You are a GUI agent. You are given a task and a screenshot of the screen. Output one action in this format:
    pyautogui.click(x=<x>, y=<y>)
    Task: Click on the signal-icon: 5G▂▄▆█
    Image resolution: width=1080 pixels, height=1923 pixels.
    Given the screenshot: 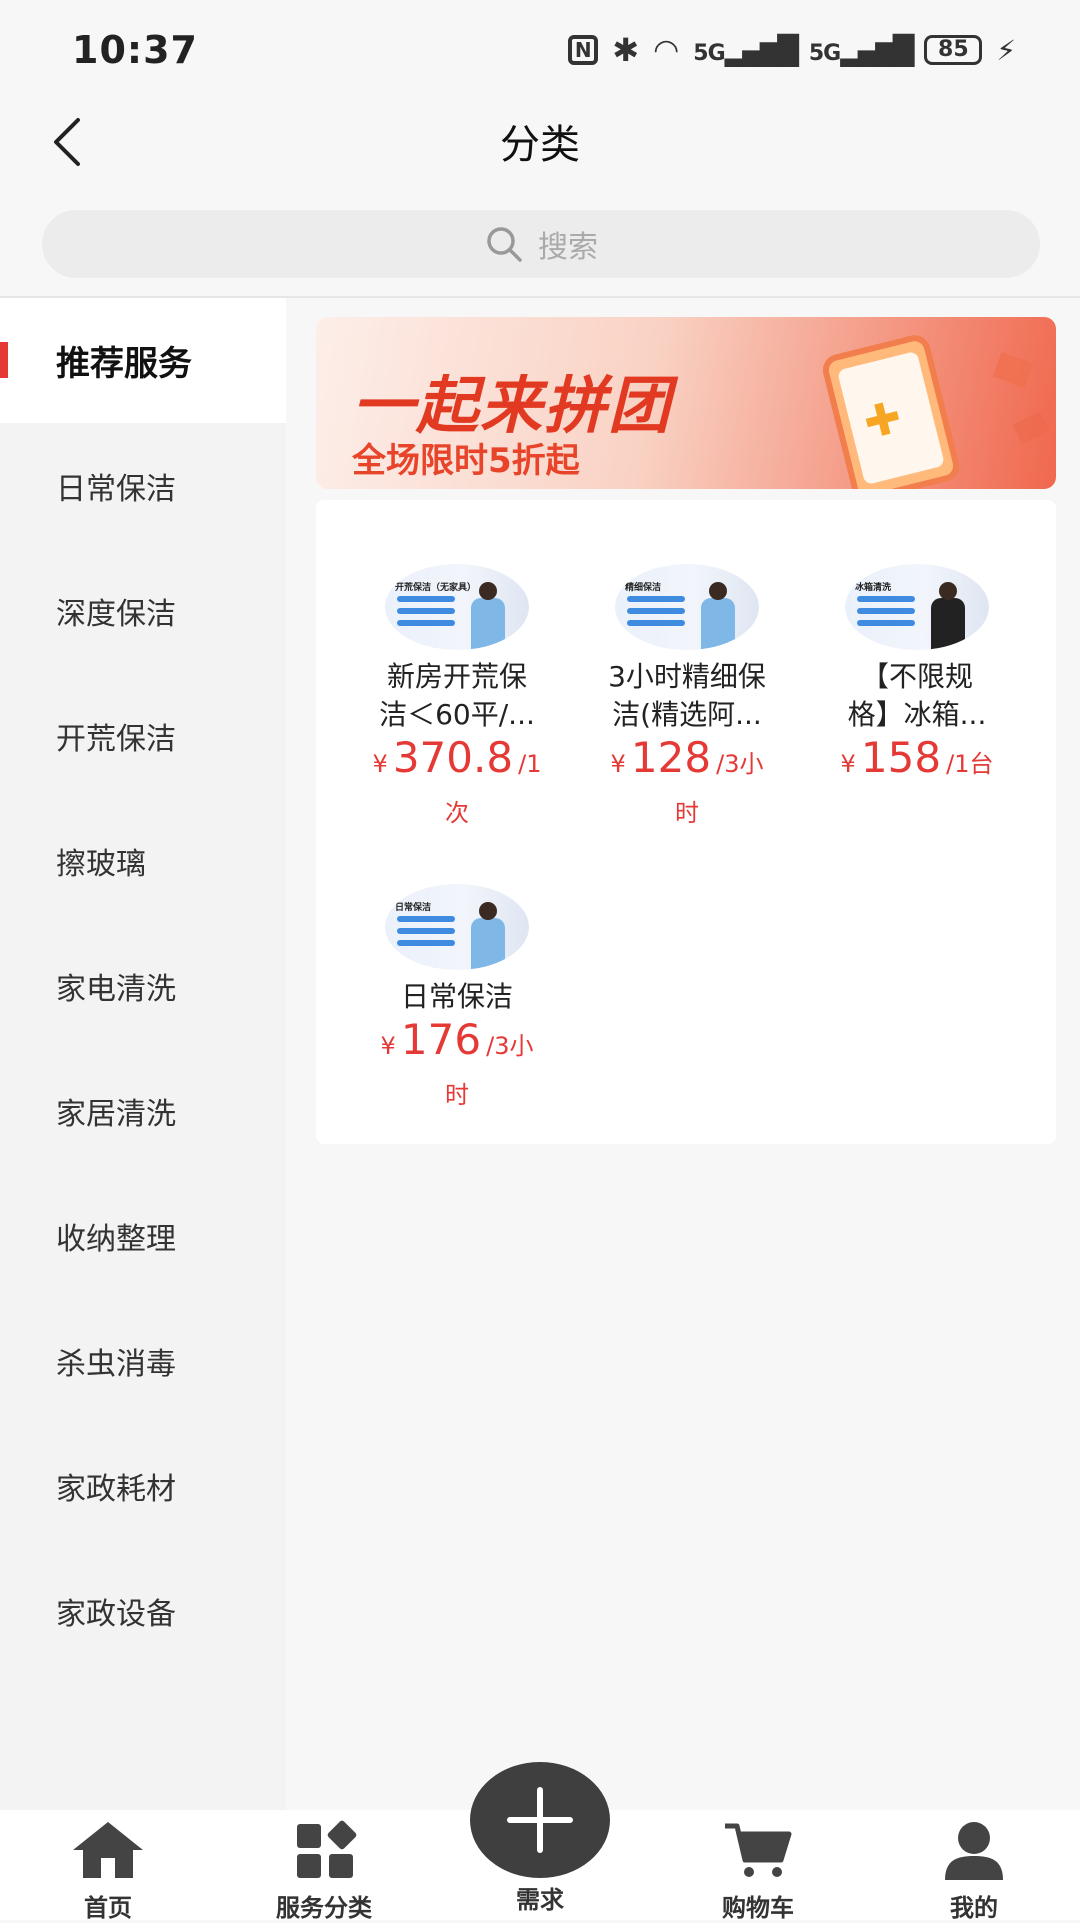 What is the action you would take?
    pyautogui.click(x=746, y=50)
    